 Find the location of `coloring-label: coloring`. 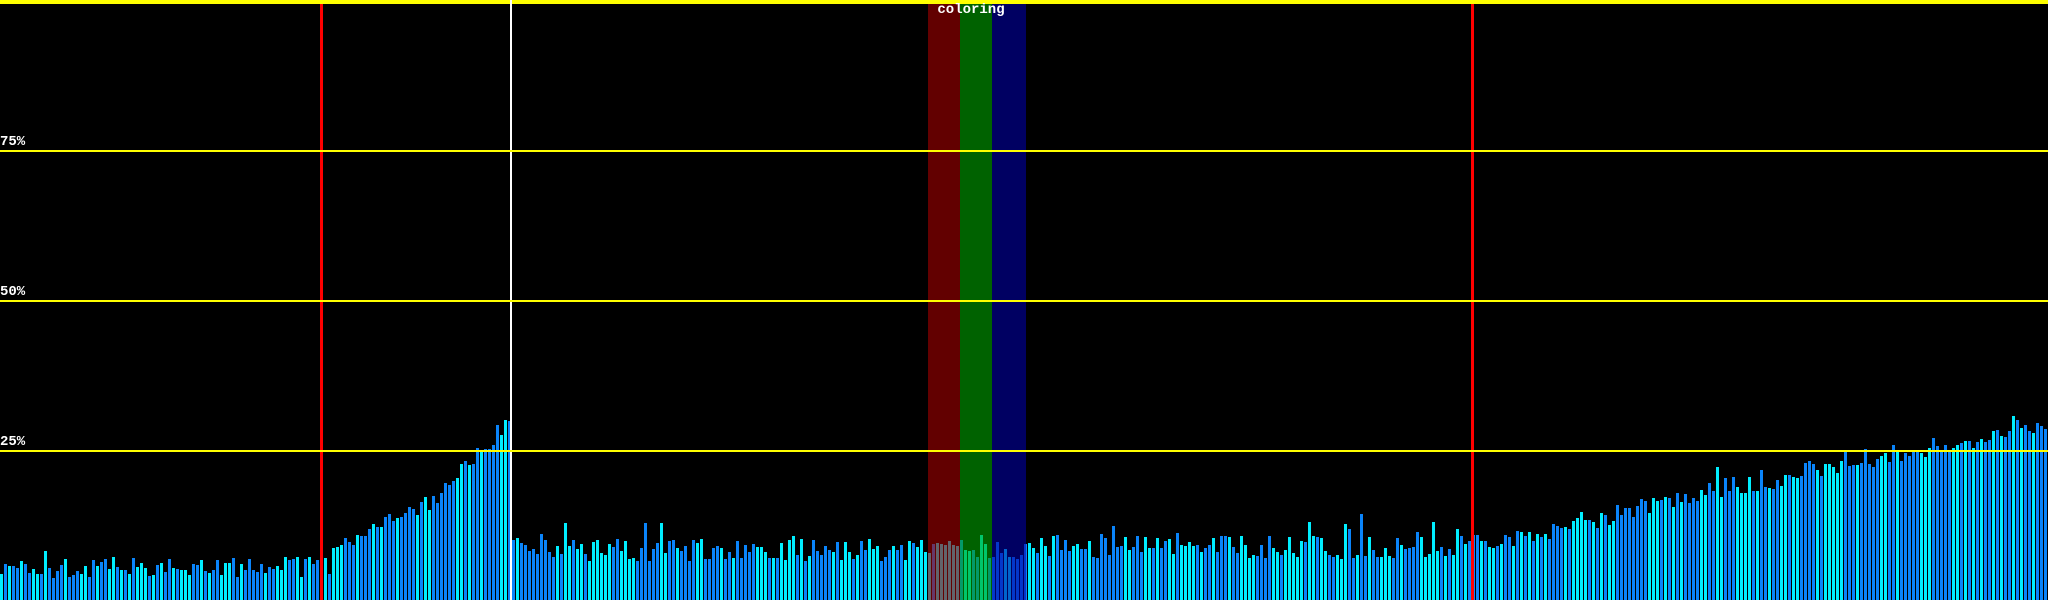

coloring-label: coloring is located at coordinates (971, 10).